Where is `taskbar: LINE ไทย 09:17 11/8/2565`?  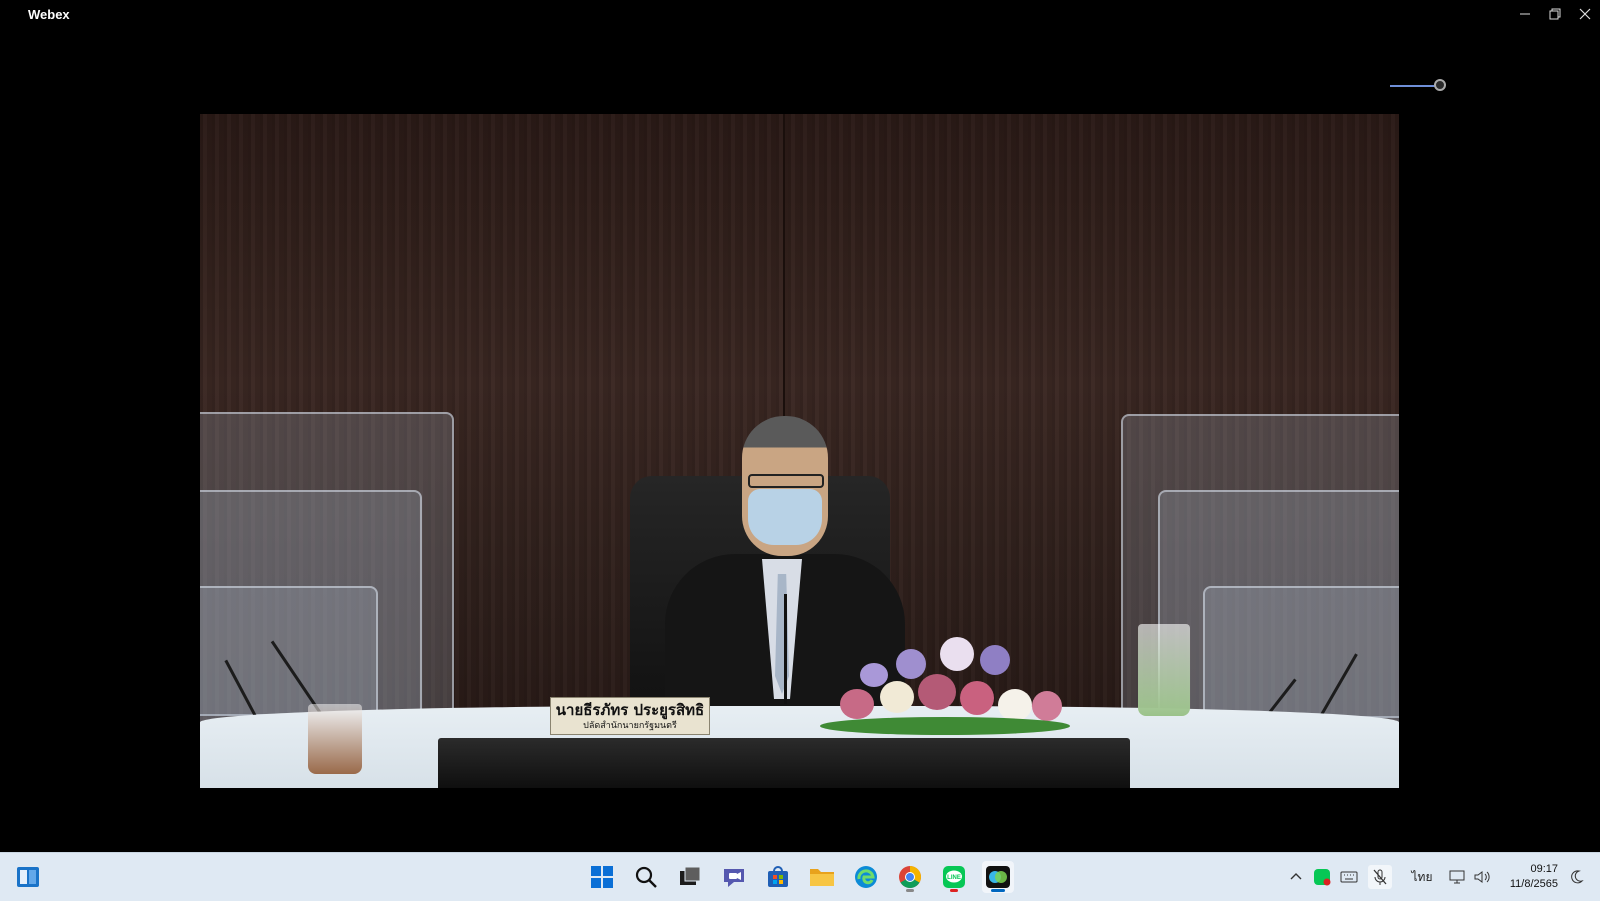
taskbar: LINE ไทย 09:17 11/8/2565 is located at coordinates (800, 876).